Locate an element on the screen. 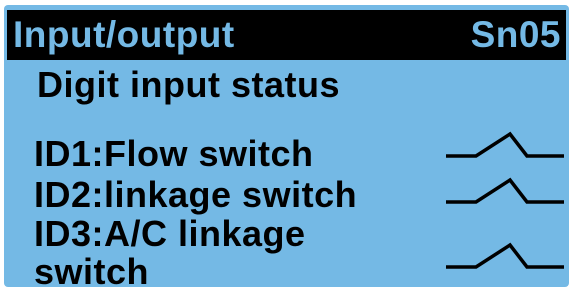 Image resolution: width=573 pixels, height=291 pixels. input-label-id1: ID1:Flow switch is located at coordinates (174, 153).